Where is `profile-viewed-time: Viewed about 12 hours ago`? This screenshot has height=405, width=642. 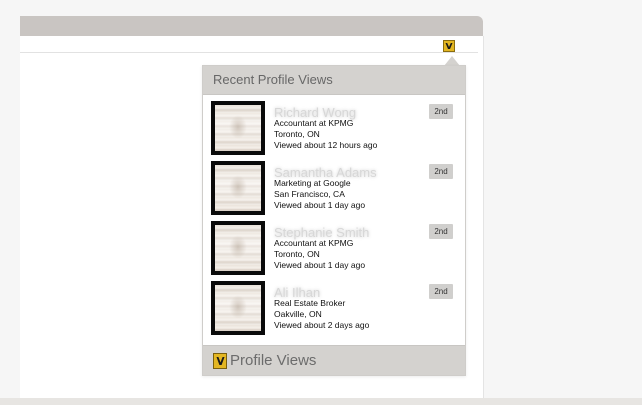 profile-viewed-time: Viewed about 12 hours ago is located at coordinates (326, 145).